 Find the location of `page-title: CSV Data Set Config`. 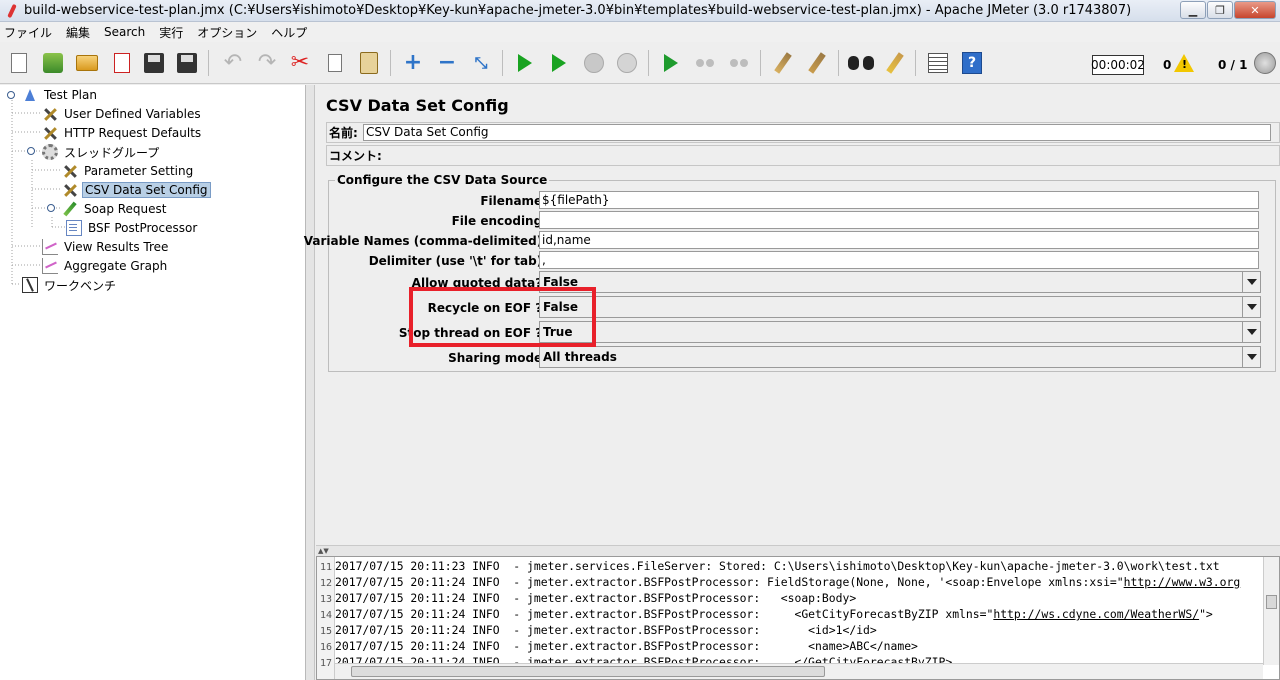

page-title: CSV Data Set Config is located at coordinates (417, 105).